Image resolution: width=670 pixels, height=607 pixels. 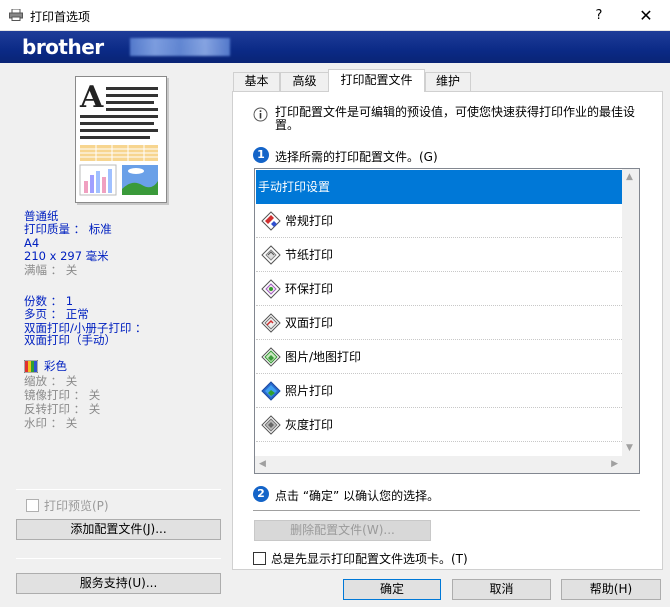 I want to click on list-item-label: 图片/地图打印, so click(x=323, y=357).